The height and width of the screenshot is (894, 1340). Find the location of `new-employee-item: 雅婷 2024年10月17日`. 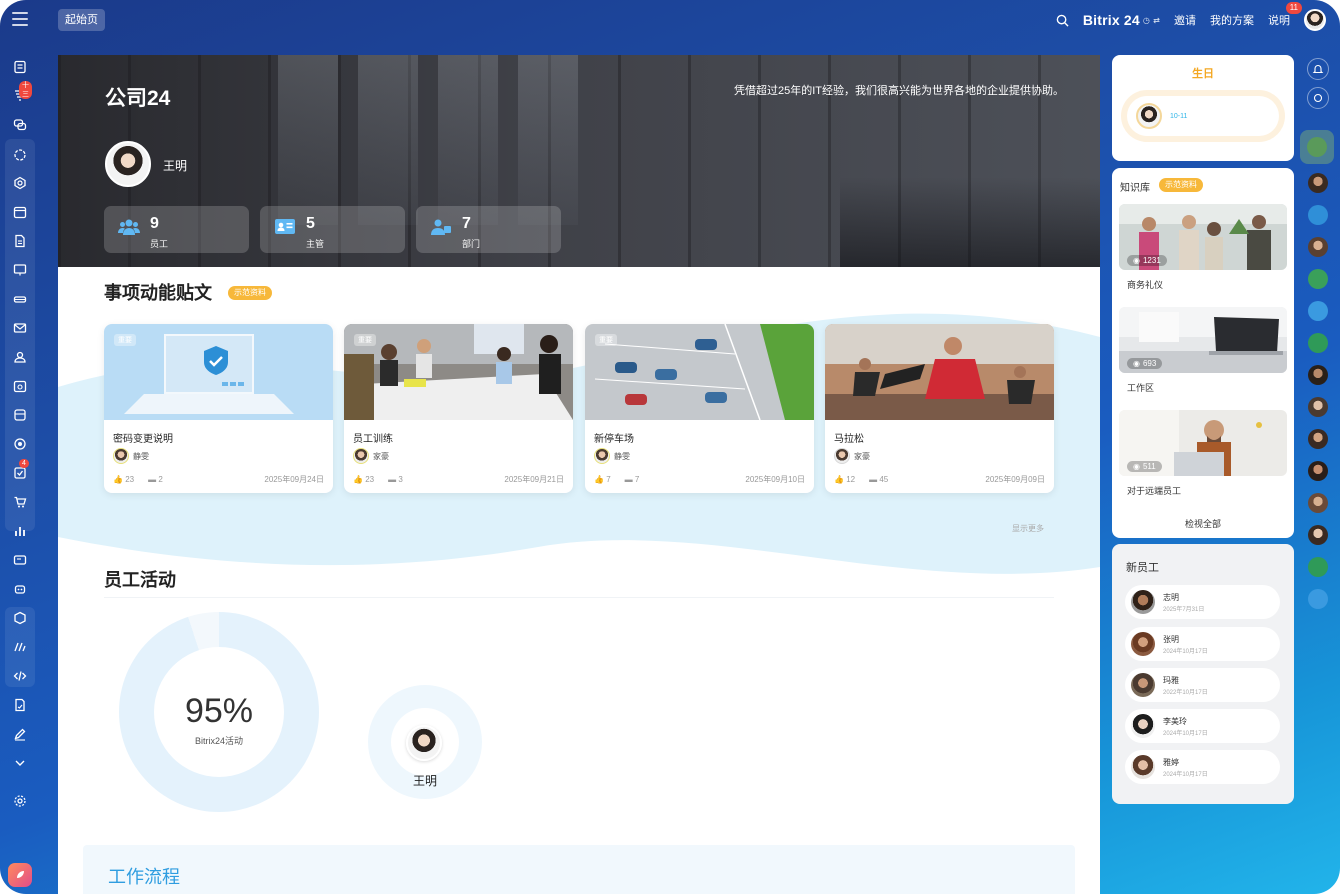

new-employee-item: 雅婷 2024年10月17日 is located at coordinates (1202, 767).